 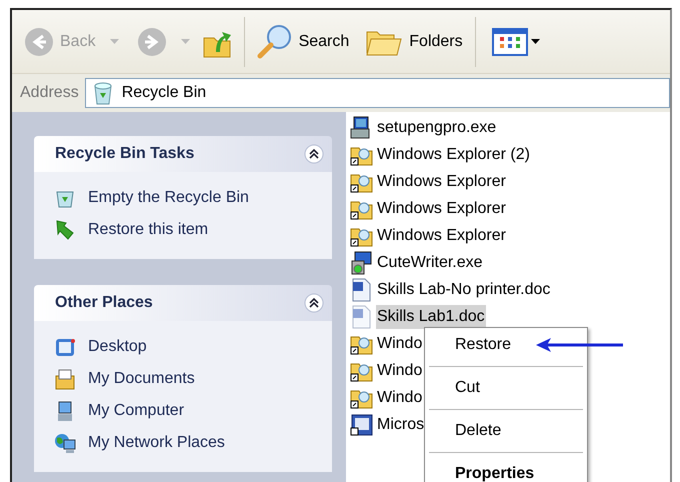 What do you see at coordinates (377, 93) in the screenshot?
I see `address-field: Recycle Bin` at bounding box center [377, 93].